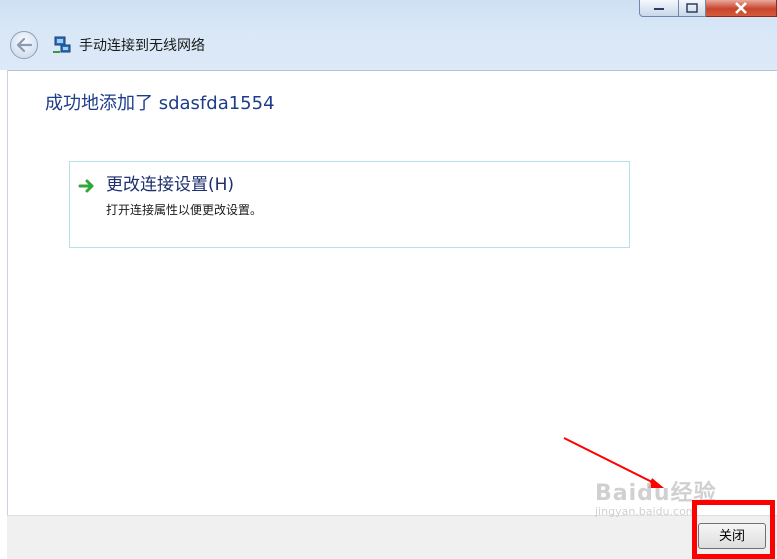  I want to click on minimize-button, so click(659, 8).